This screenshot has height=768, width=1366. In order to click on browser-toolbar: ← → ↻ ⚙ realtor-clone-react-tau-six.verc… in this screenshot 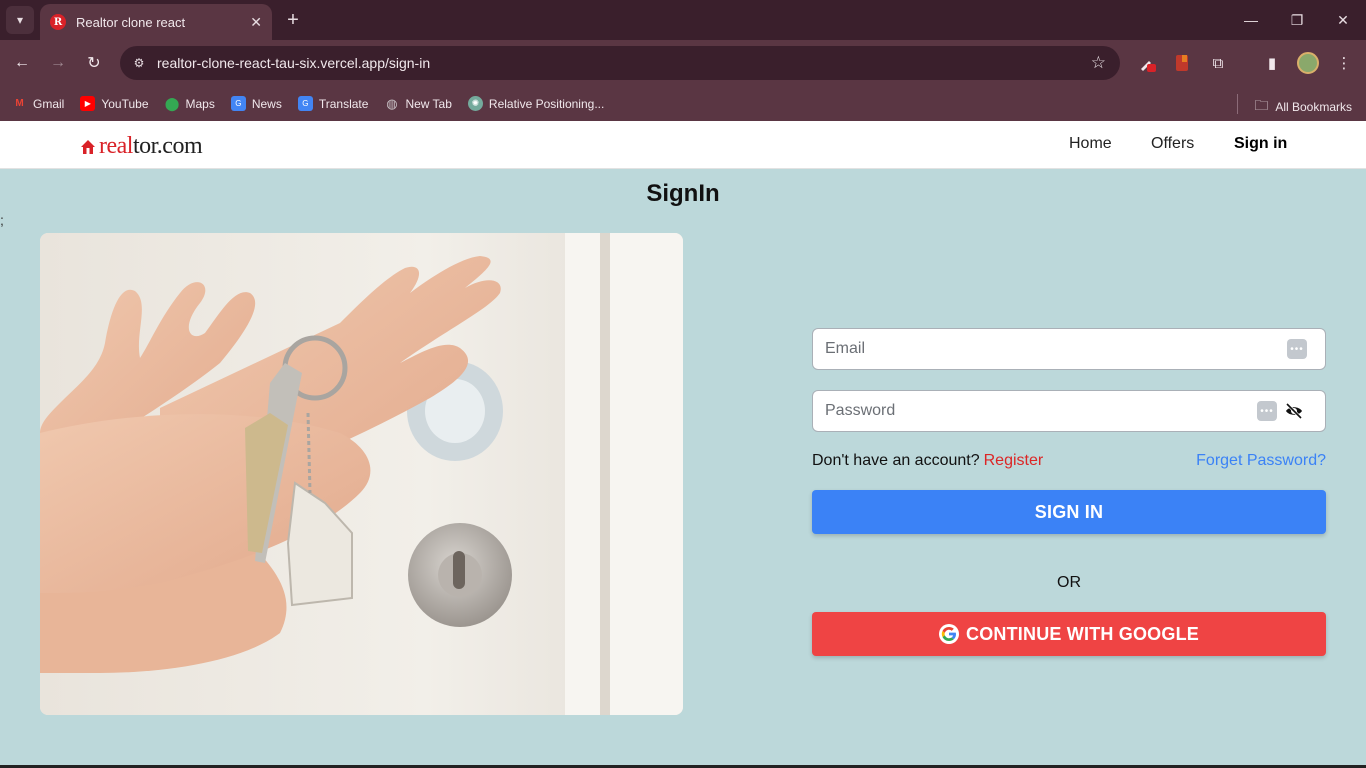, I will do `click(683, 63)`.